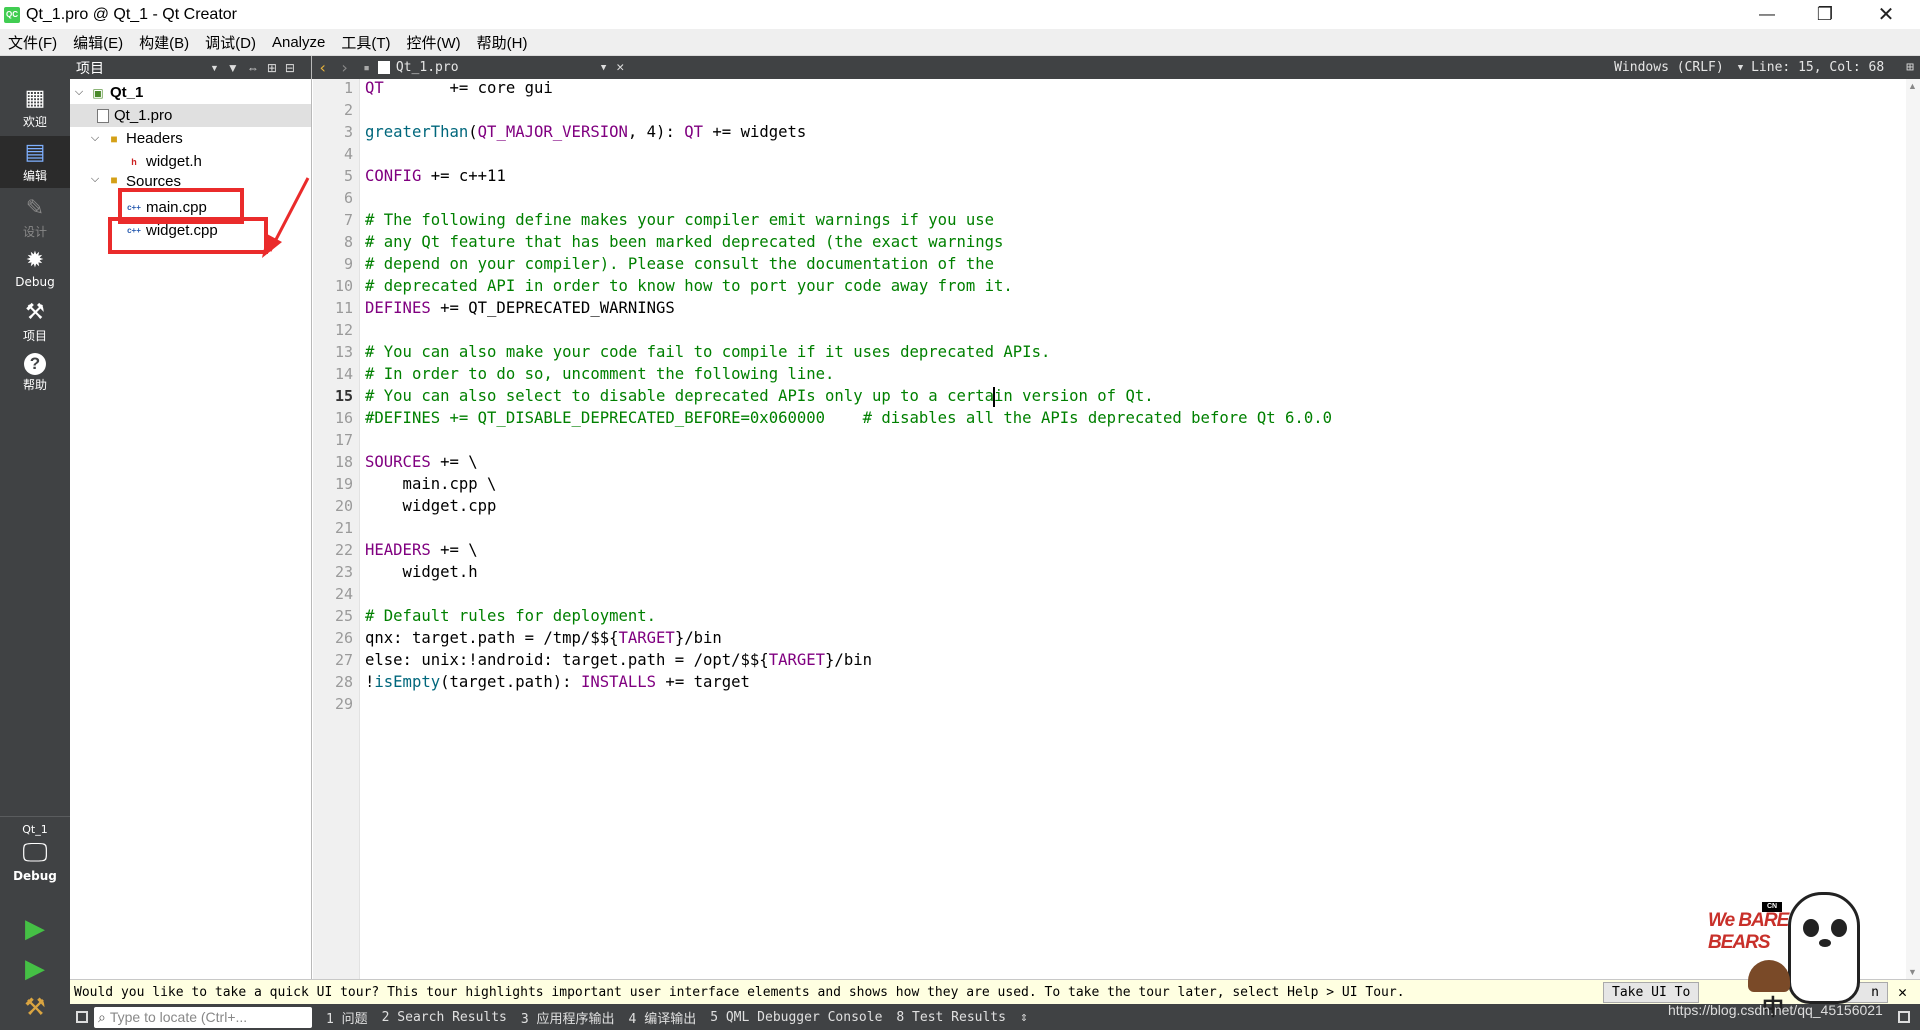 This screenshot has width=1920, height=1030. I want to click on panda-body, so click(1824, 948).